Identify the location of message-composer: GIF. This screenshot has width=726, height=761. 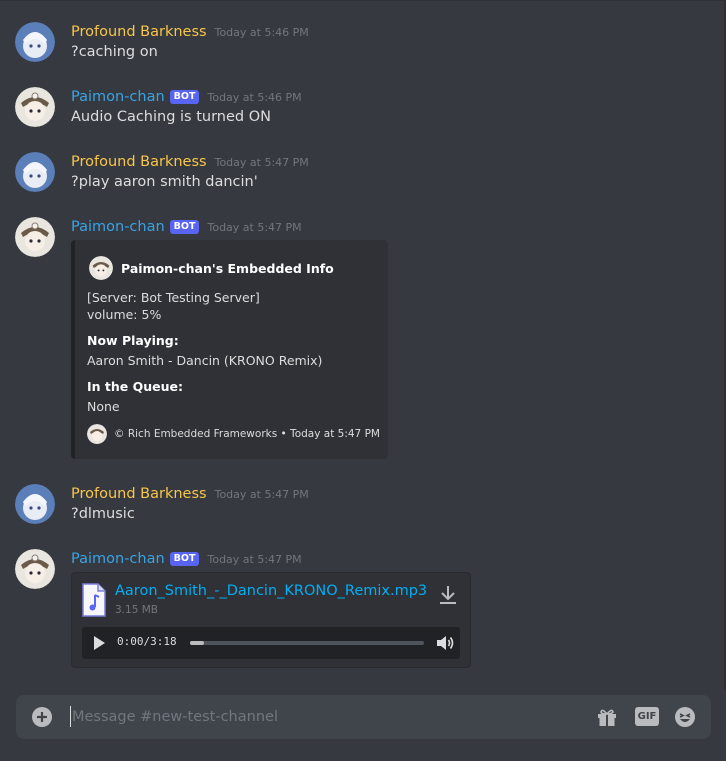
(363, 717).